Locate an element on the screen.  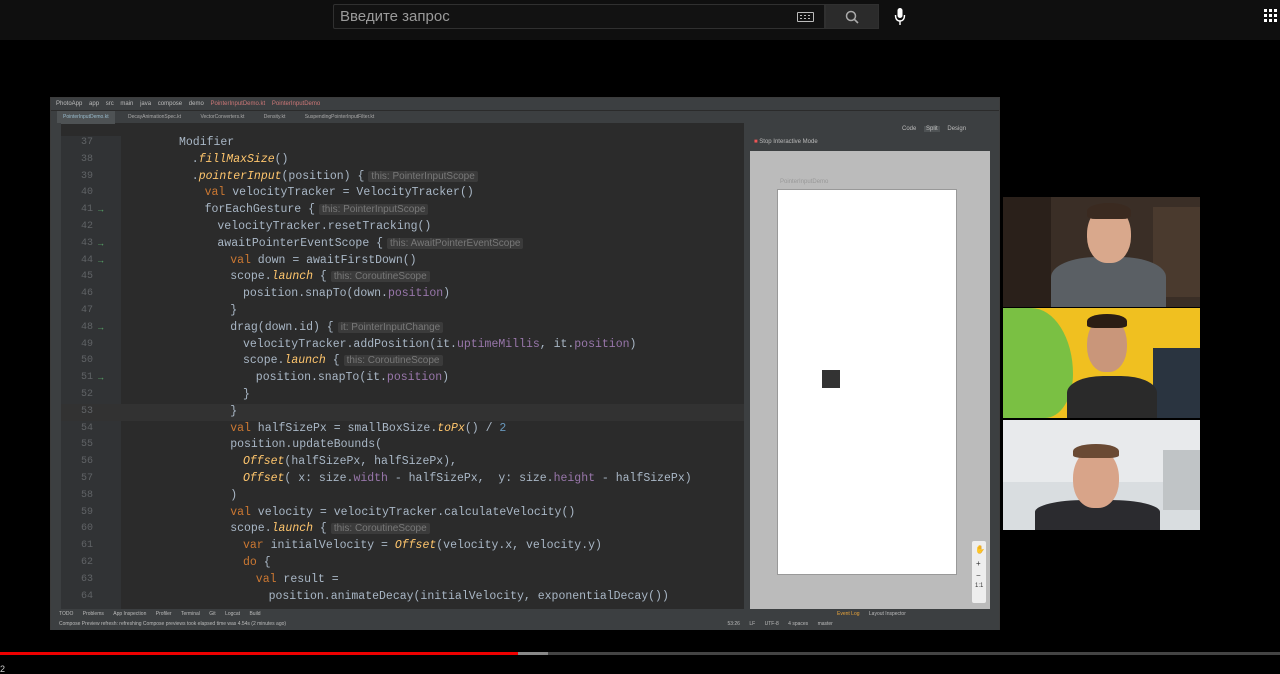
editor-tab: VectorConverters.kt is located at coordinates (222, 117).